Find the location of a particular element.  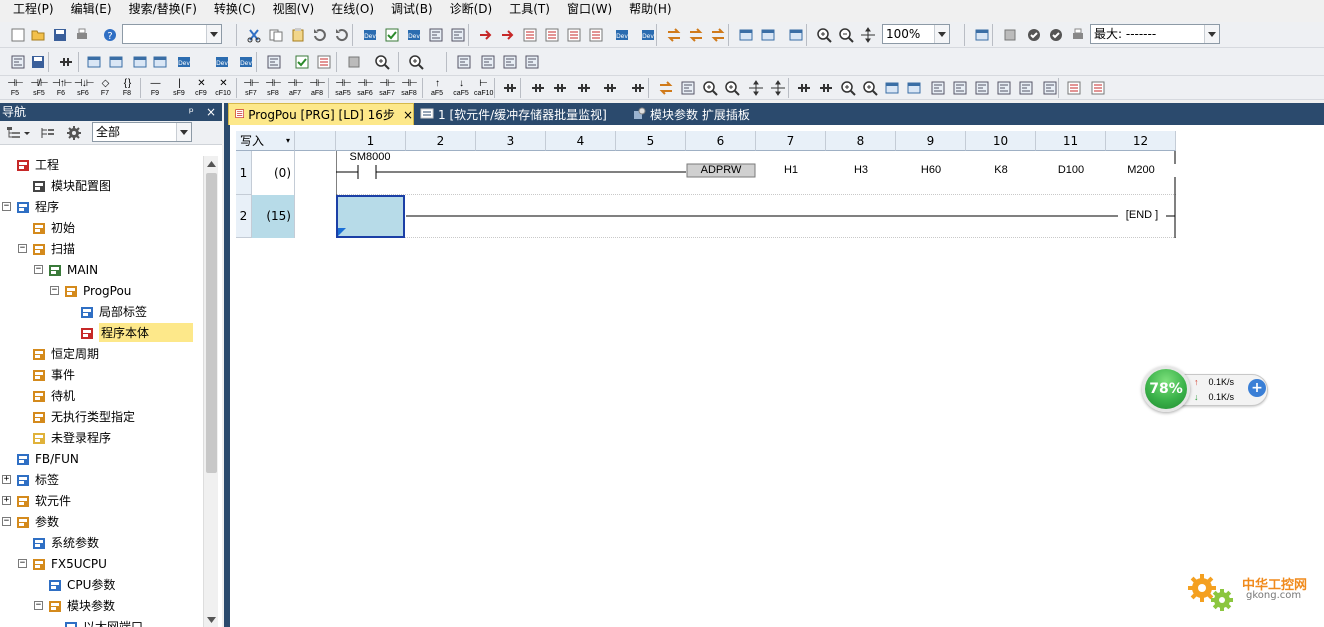

menu-item: 工程(P) is located at coordinates (33, 9).